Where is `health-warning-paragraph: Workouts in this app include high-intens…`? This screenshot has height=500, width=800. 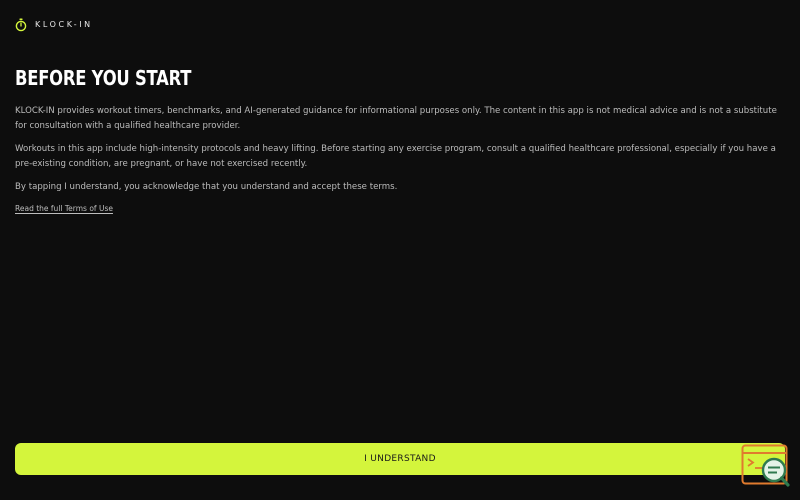
health-warning-paragraph: Workouts in this app include high-intens… is located at coordinates (395, 156).